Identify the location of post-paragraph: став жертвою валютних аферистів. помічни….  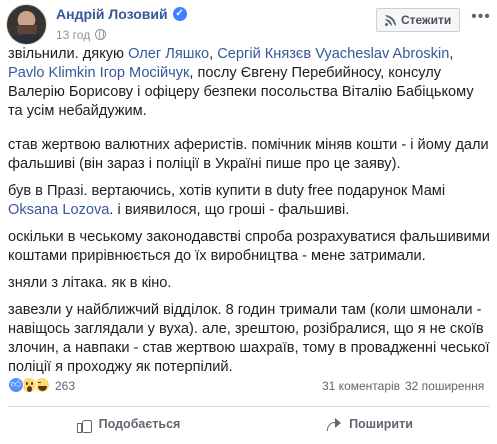
(248, 154).